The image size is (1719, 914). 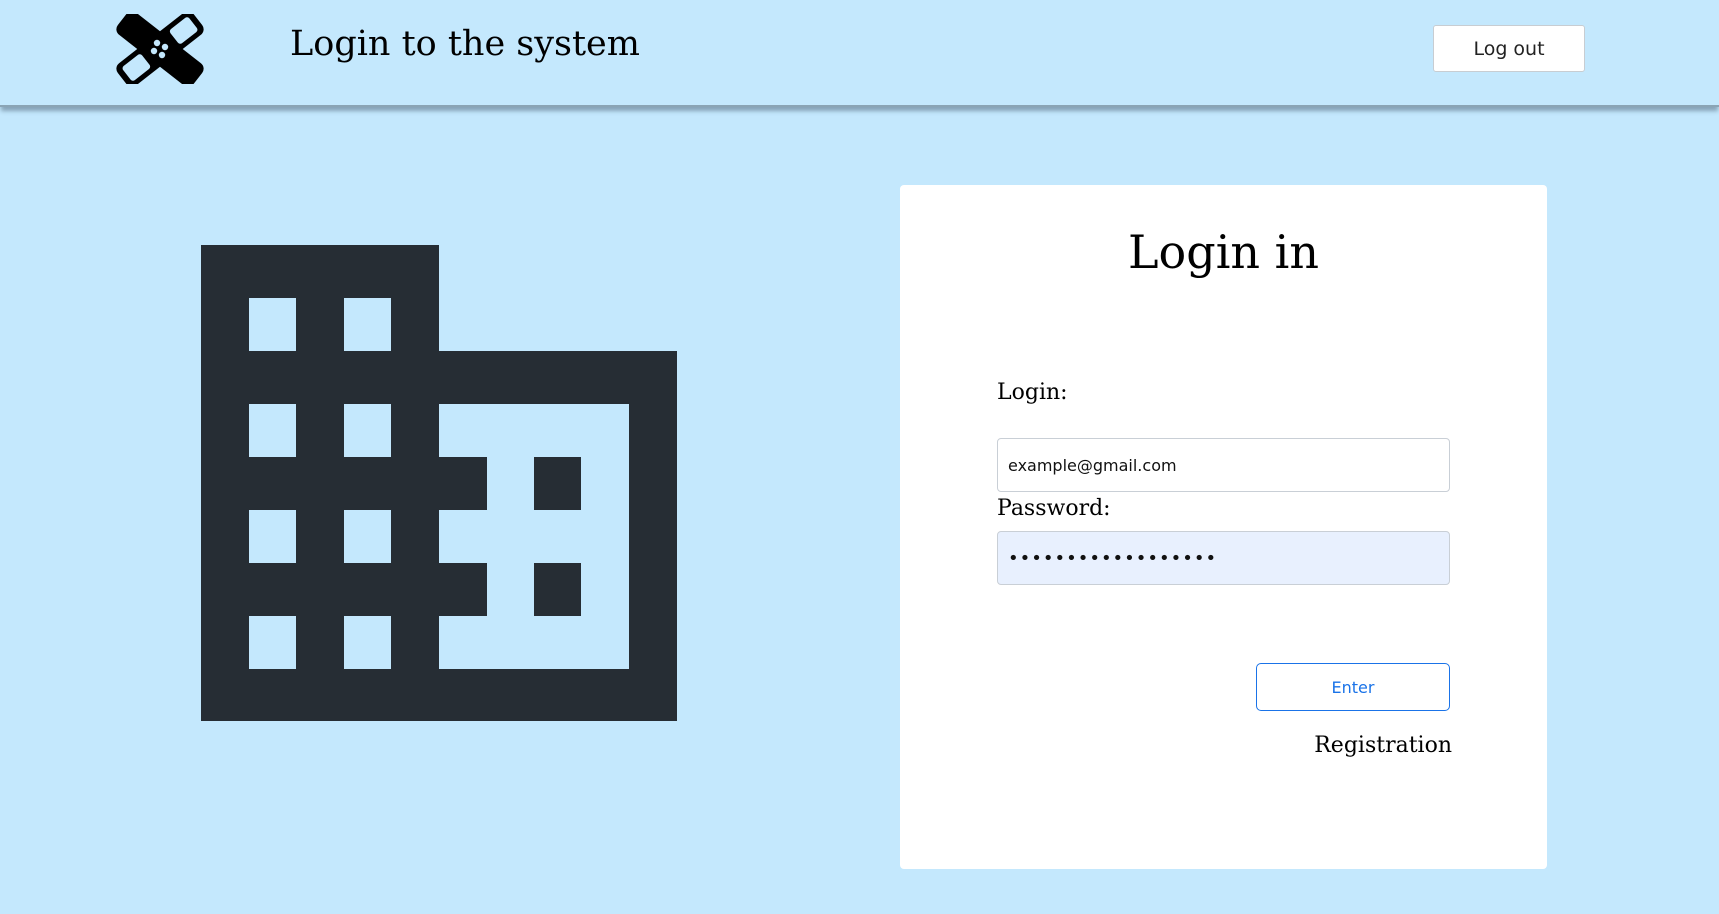 I want to click on password-label: Password:, so click(x=1054, y=508).